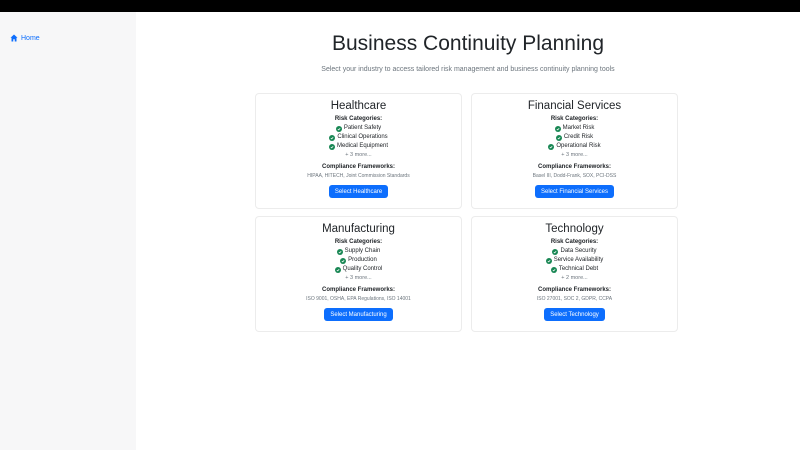  I want to click on home-icon, so click(14, 38).